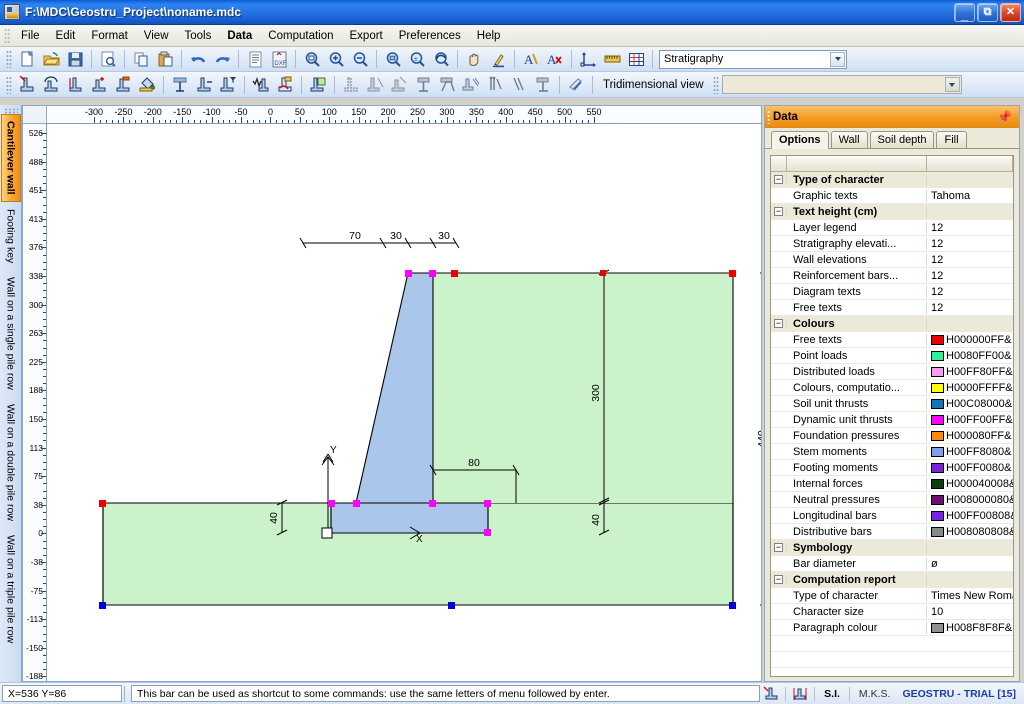 The image size is (1024, 704). What do you see at coordinates (108, 59) in the screenshot?
I see `print-preview-icon` at bounding box center [108, 59].